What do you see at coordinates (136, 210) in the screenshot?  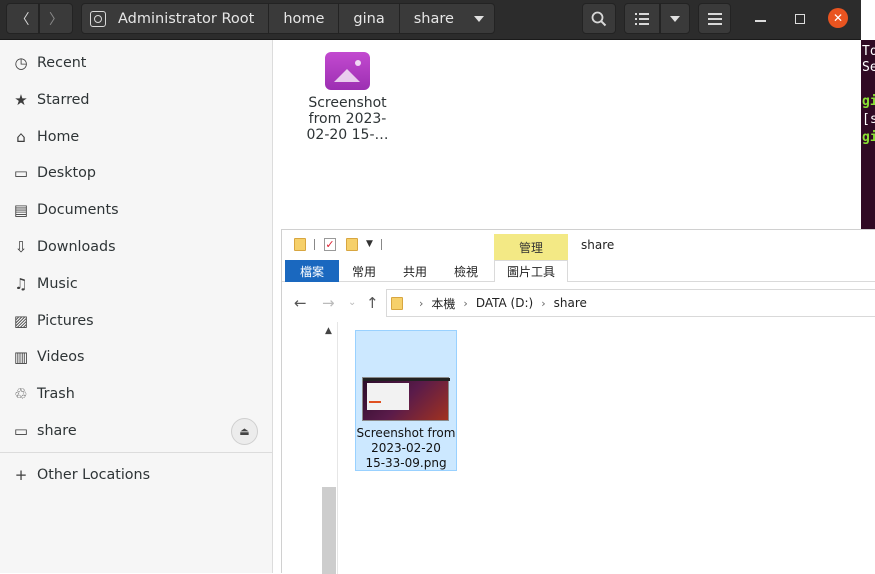 I see `sidebar-item-documents: ▤ Documents` at bounding box center [136, 210].